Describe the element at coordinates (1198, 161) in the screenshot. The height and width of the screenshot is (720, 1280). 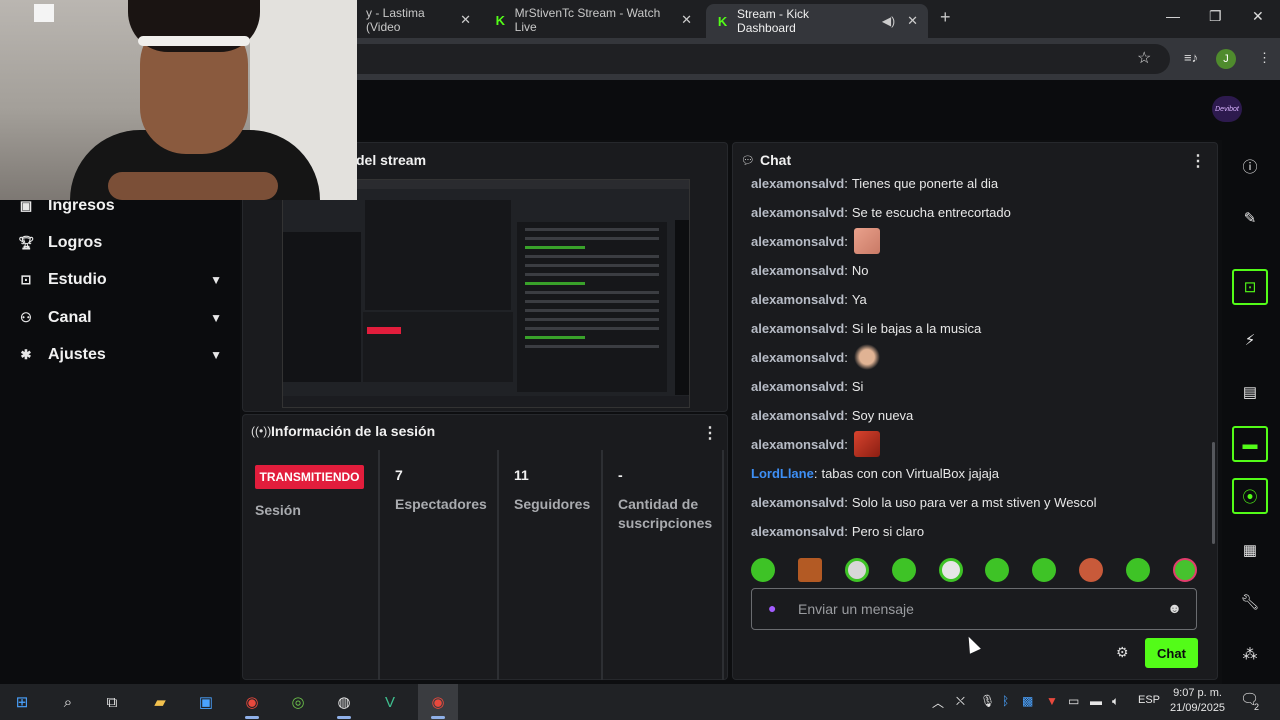
I see `chat-menu-icon: ⋮` at that location.